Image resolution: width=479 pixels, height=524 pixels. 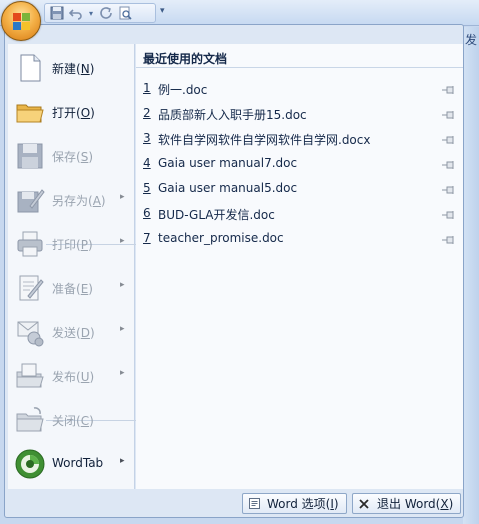 I want to click on menu-item-label: 准备(E), so click(x=72, y=289).